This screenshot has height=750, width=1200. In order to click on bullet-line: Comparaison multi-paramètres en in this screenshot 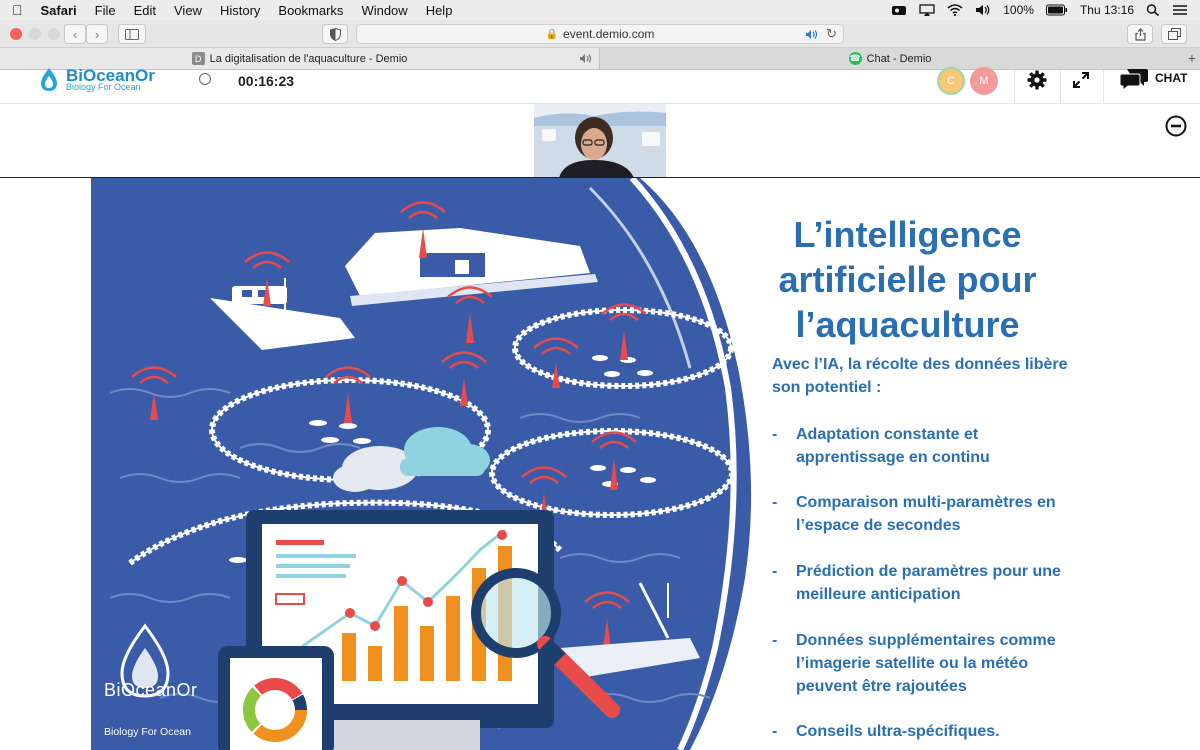, I will do `click(926, 502)`.